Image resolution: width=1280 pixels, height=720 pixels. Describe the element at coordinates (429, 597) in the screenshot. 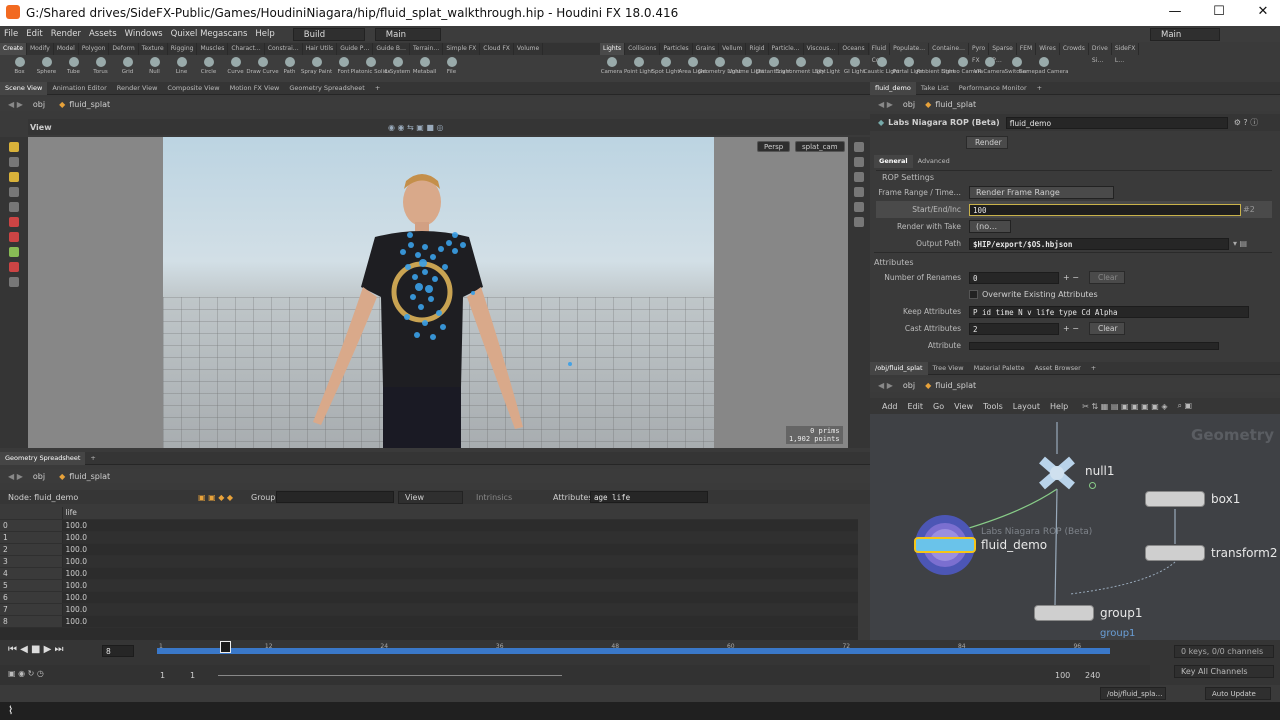

I see `table-row: 6 100.0` at that location.